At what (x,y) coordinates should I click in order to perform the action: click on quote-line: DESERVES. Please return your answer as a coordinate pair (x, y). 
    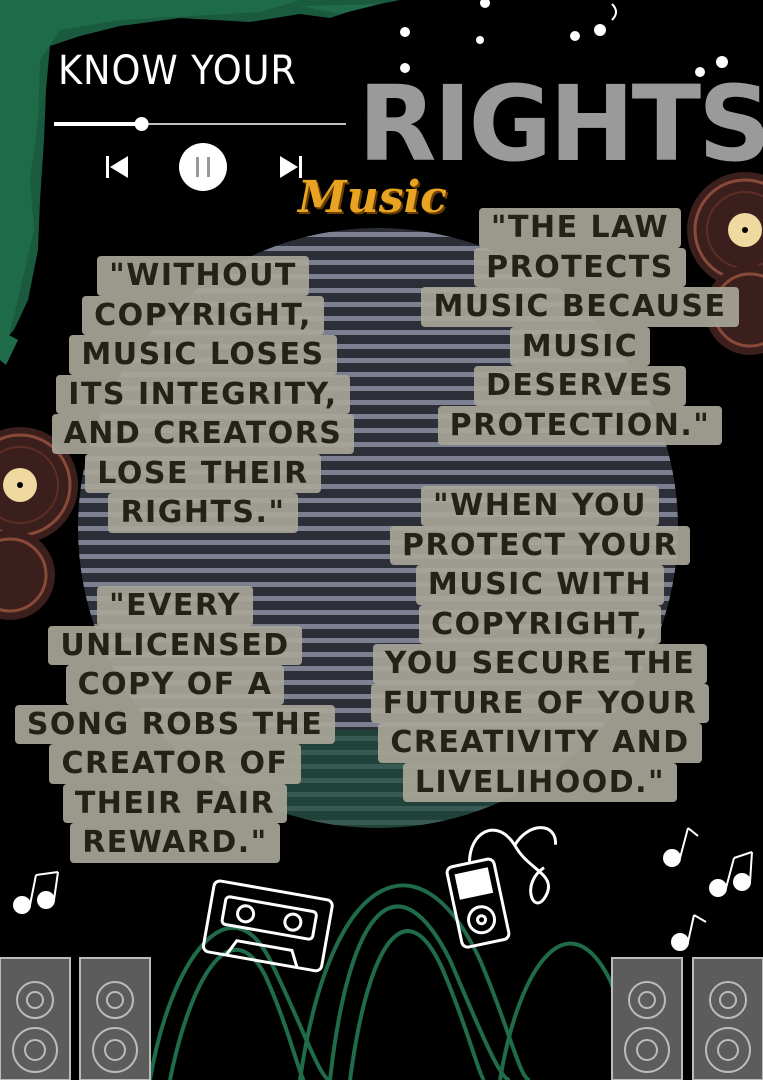
    Looking at the image, I should click on (580, 386).